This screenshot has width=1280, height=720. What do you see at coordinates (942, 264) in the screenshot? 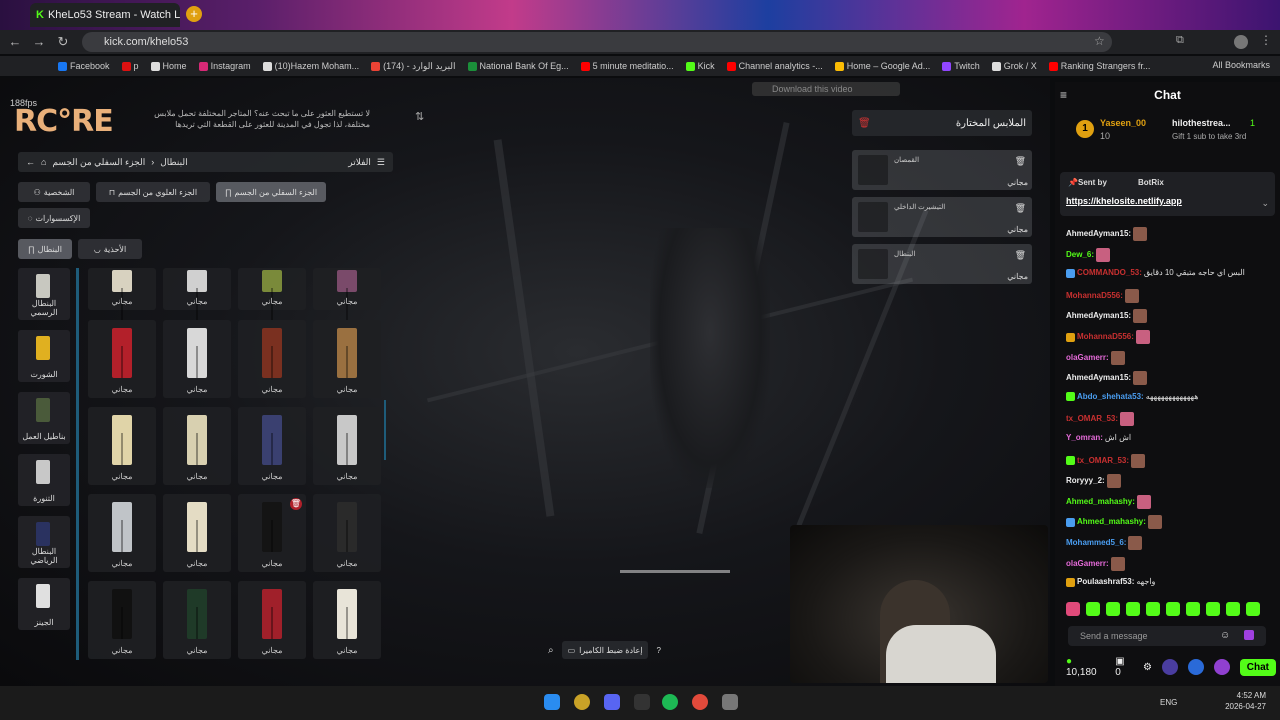
I see `selected-item: البنطال 🗑 مجاني` at bounding box center [942, 264].